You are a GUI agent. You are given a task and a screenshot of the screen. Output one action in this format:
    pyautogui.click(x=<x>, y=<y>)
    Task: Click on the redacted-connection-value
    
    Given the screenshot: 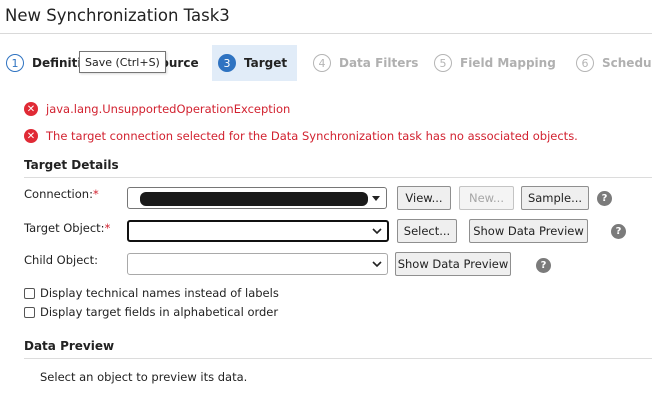 What is the action you would take?
    pyautogui.click(x=254, y=199)
    